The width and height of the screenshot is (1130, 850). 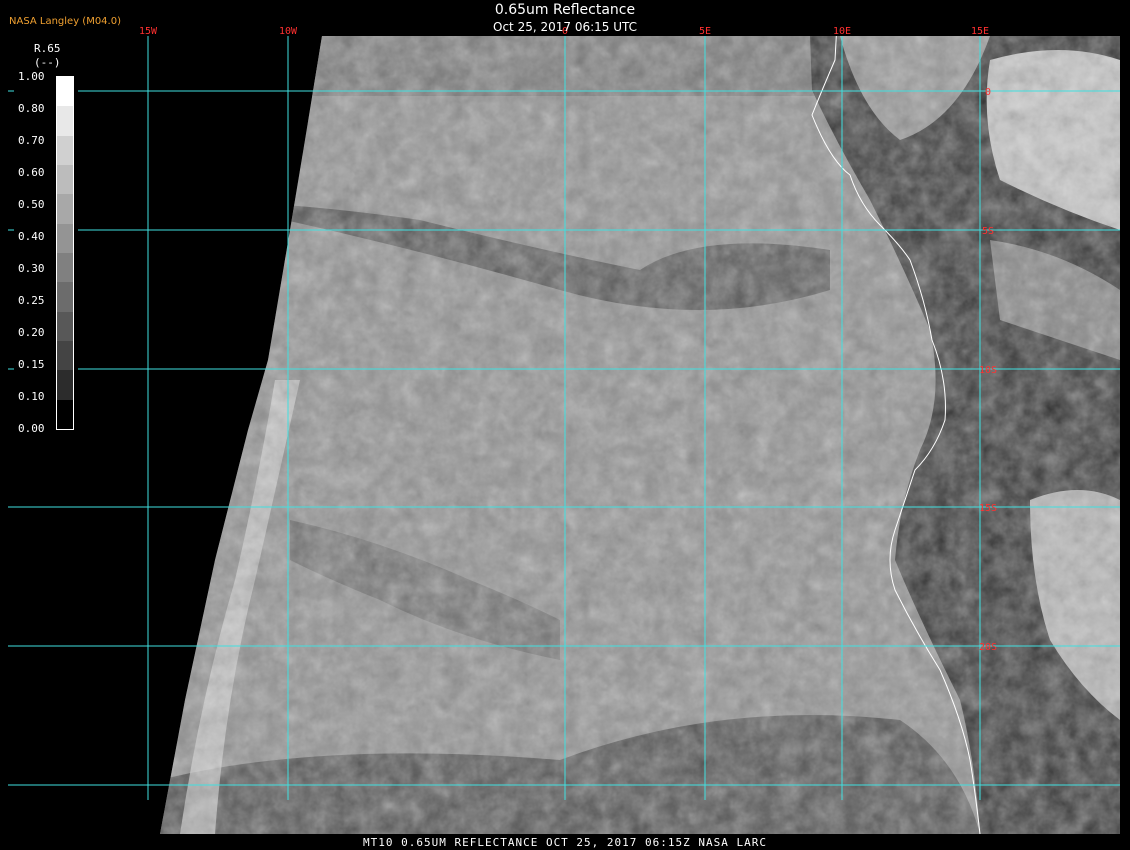 What do you see at coordinates (31, 396) in the screenshot?
I see `legend-tick-label: 0.10` at bounding box center [31, 396].